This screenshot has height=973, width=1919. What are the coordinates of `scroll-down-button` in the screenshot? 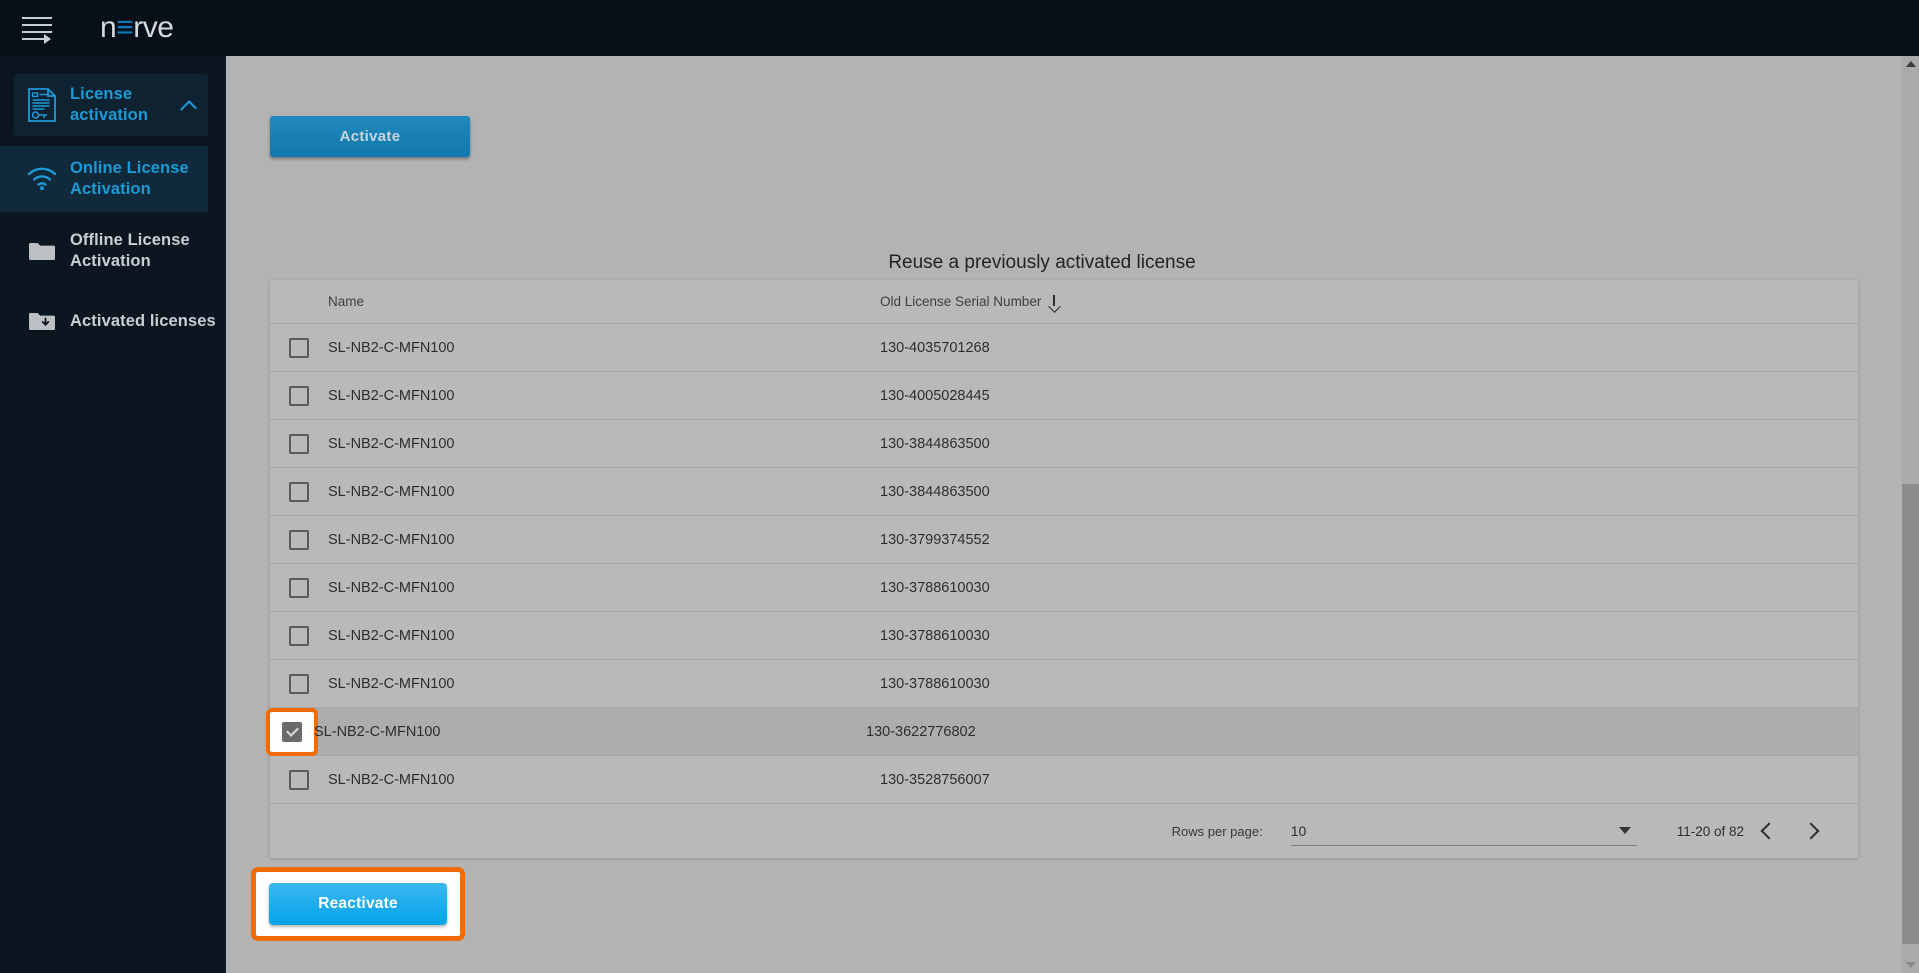 It's located at (1910, 965).